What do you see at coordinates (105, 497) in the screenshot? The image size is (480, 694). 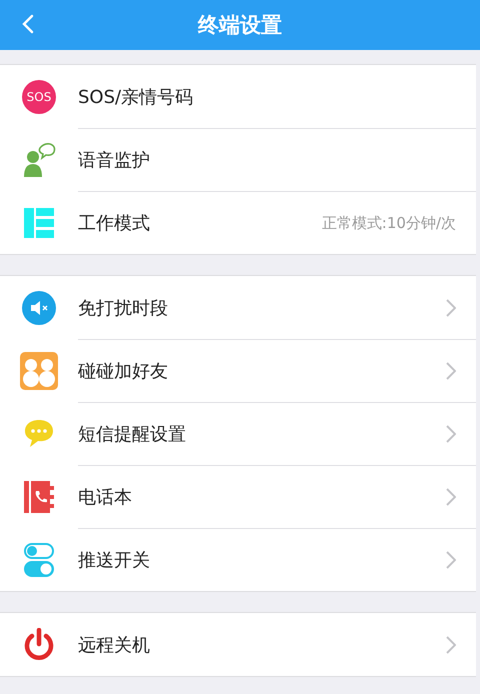 I see `item-label: 电话本` at bounding box center [105, 497].